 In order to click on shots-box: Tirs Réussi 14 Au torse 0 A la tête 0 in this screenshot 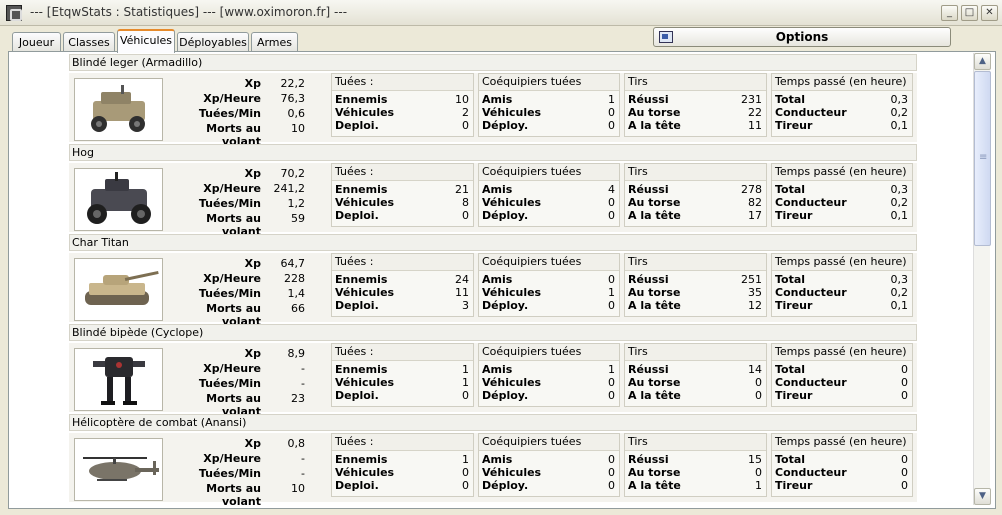, I will do `click(695, 375)`.